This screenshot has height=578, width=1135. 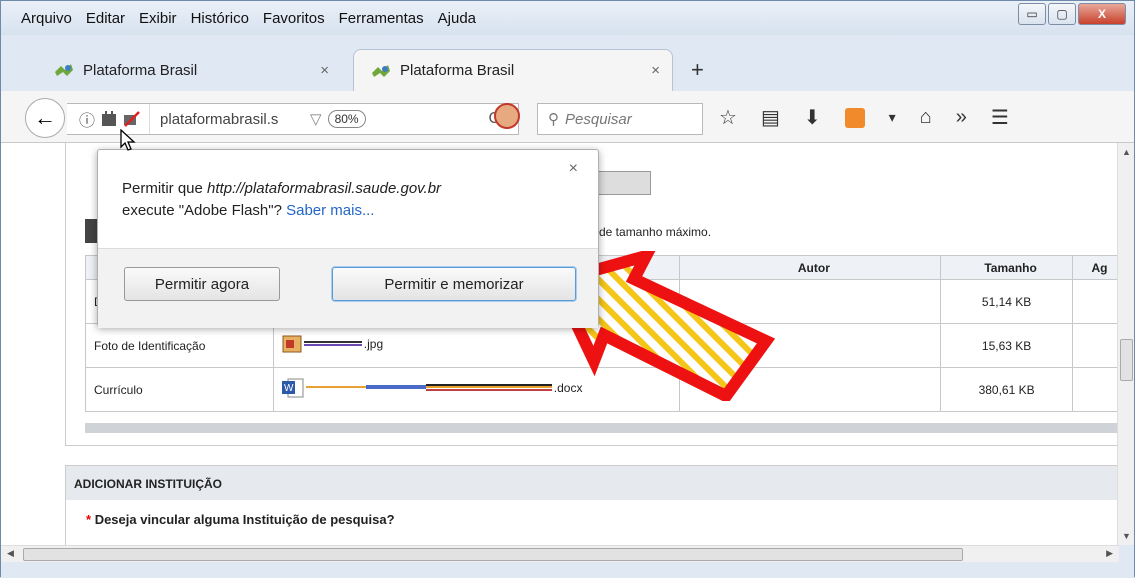 I want to click on menu-item-ajuda: Ajuda, so click(x=457, y=18).